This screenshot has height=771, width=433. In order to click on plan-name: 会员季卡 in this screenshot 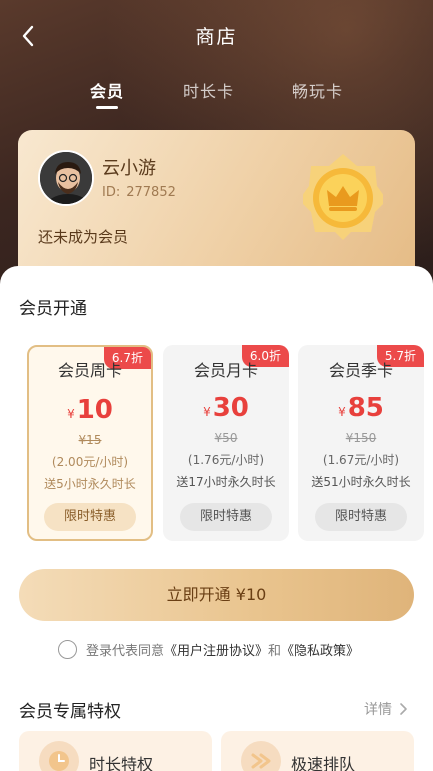, I will do `click(360, 370)`.